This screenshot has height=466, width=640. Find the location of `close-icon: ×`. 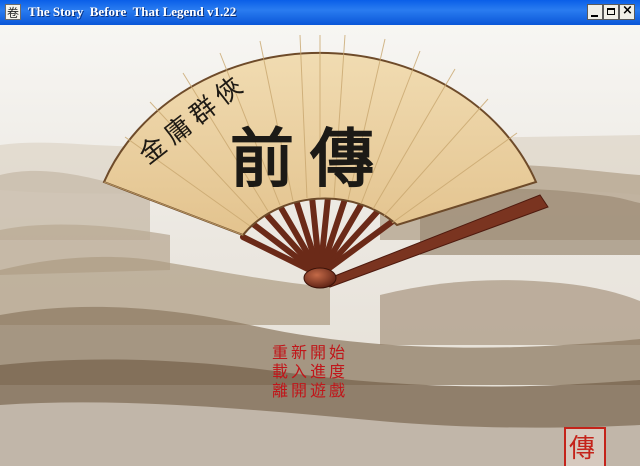

close-icon: × is located at coordinates (627, 10).